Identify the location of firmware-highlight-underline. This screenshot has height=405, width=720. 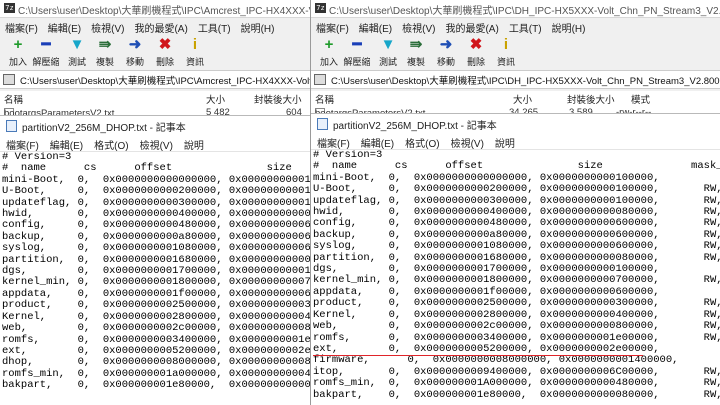
(478, 355).